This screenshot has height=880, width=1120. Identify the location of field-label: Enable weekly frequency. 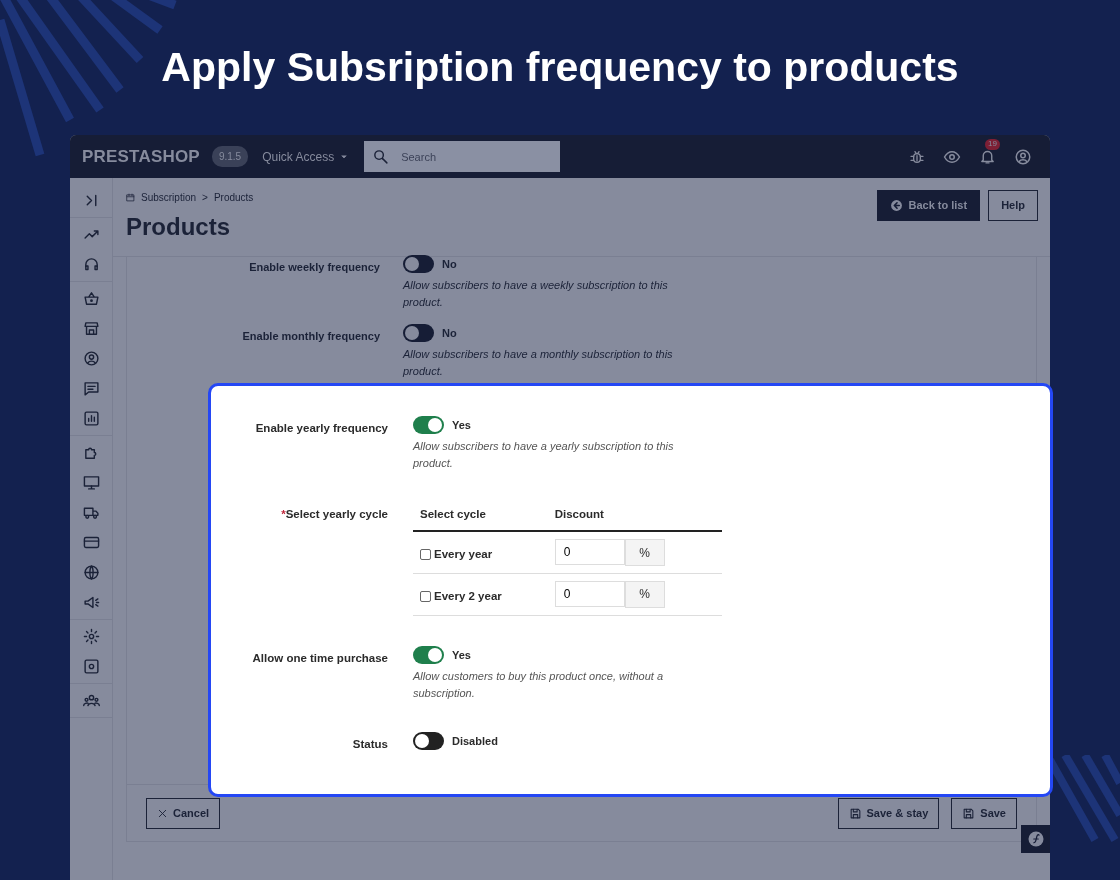
(314, 267).